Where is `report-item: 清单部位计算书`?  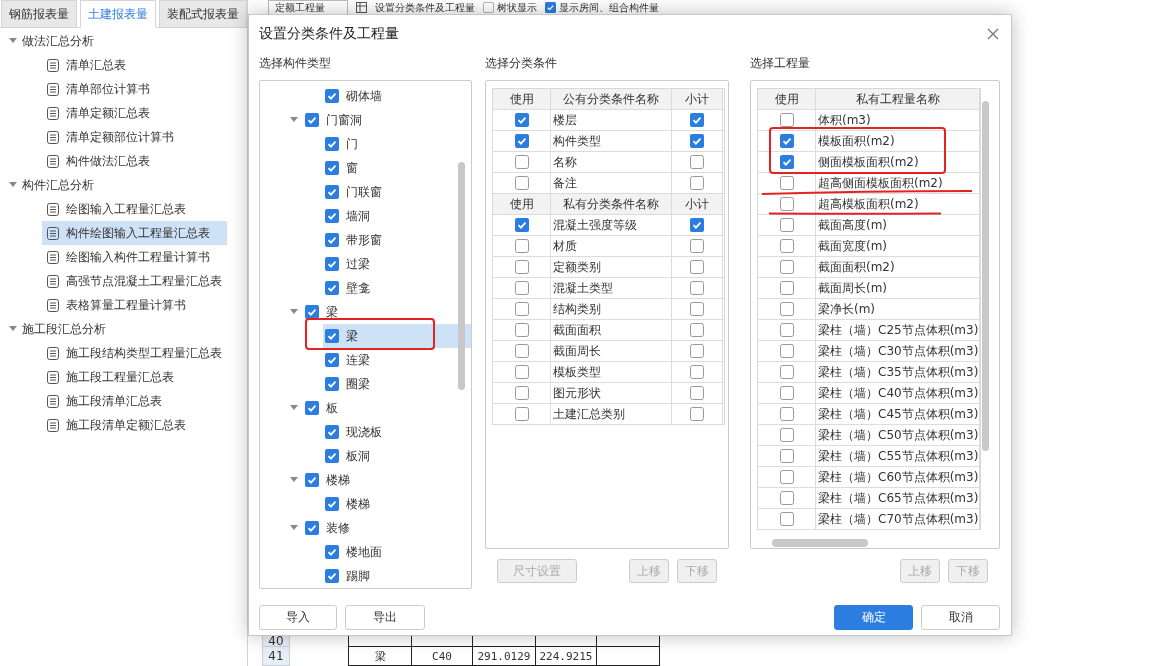 report-item: 清单部位计算书 is located at coordinates (134, 89).